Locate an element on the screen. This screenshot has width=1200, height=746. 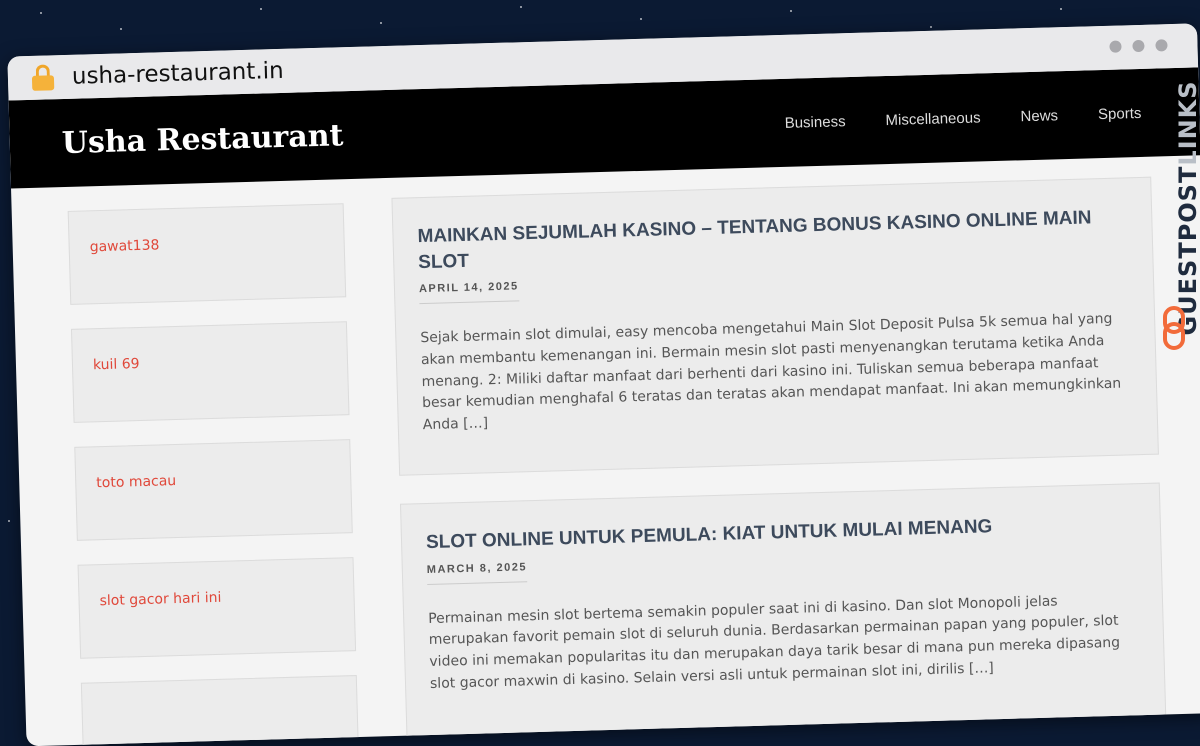
window-controls is located at coordinates (1138, 46).